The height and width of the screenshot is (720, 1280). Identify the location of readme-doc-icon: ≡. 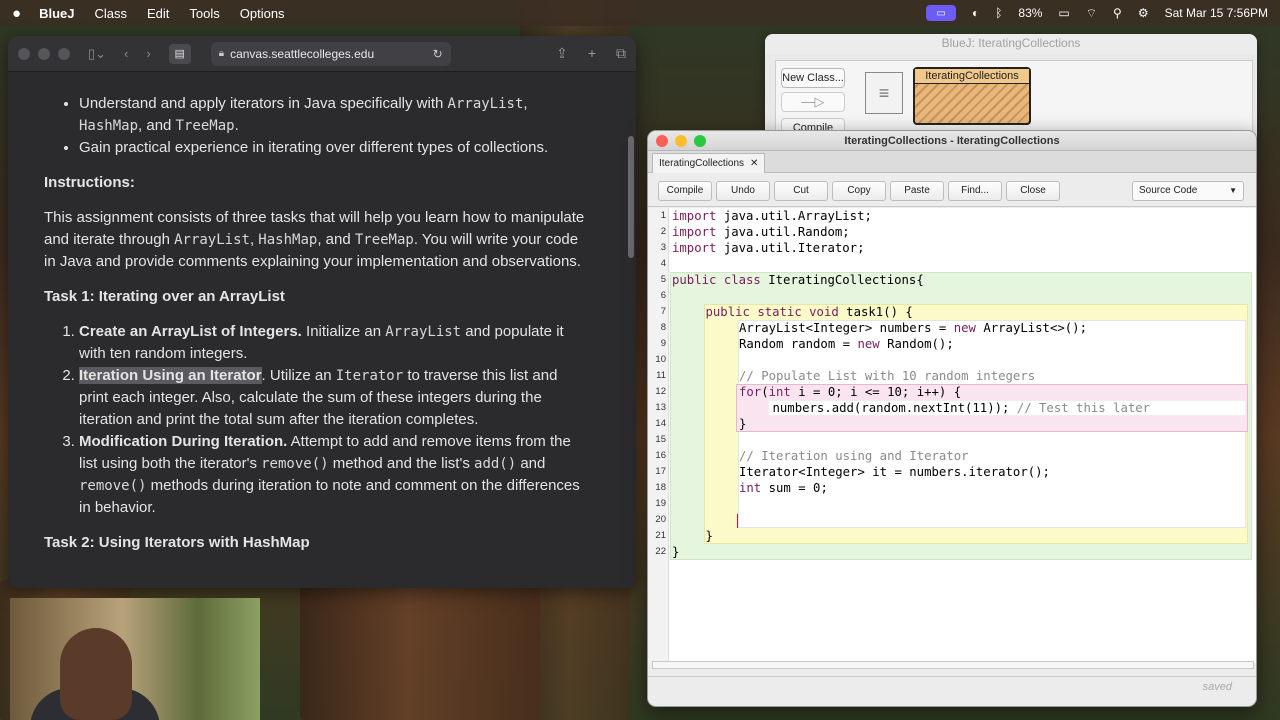
(884, 93).